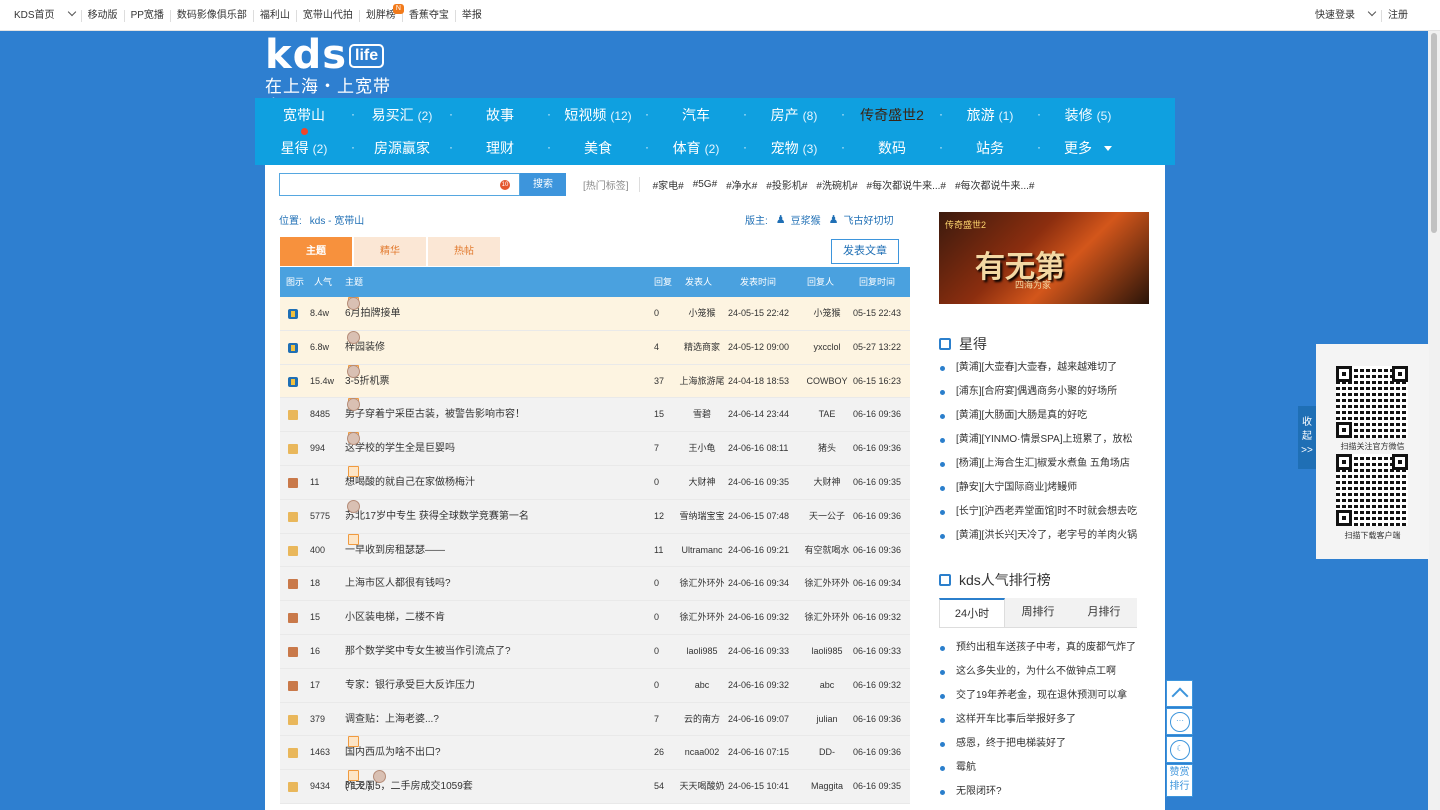  What do you see at coordinates (1088, 115) in the screenshot?
I see `nav-item-row1-8: 装修 (5)` at bounding box center [1088, 115].